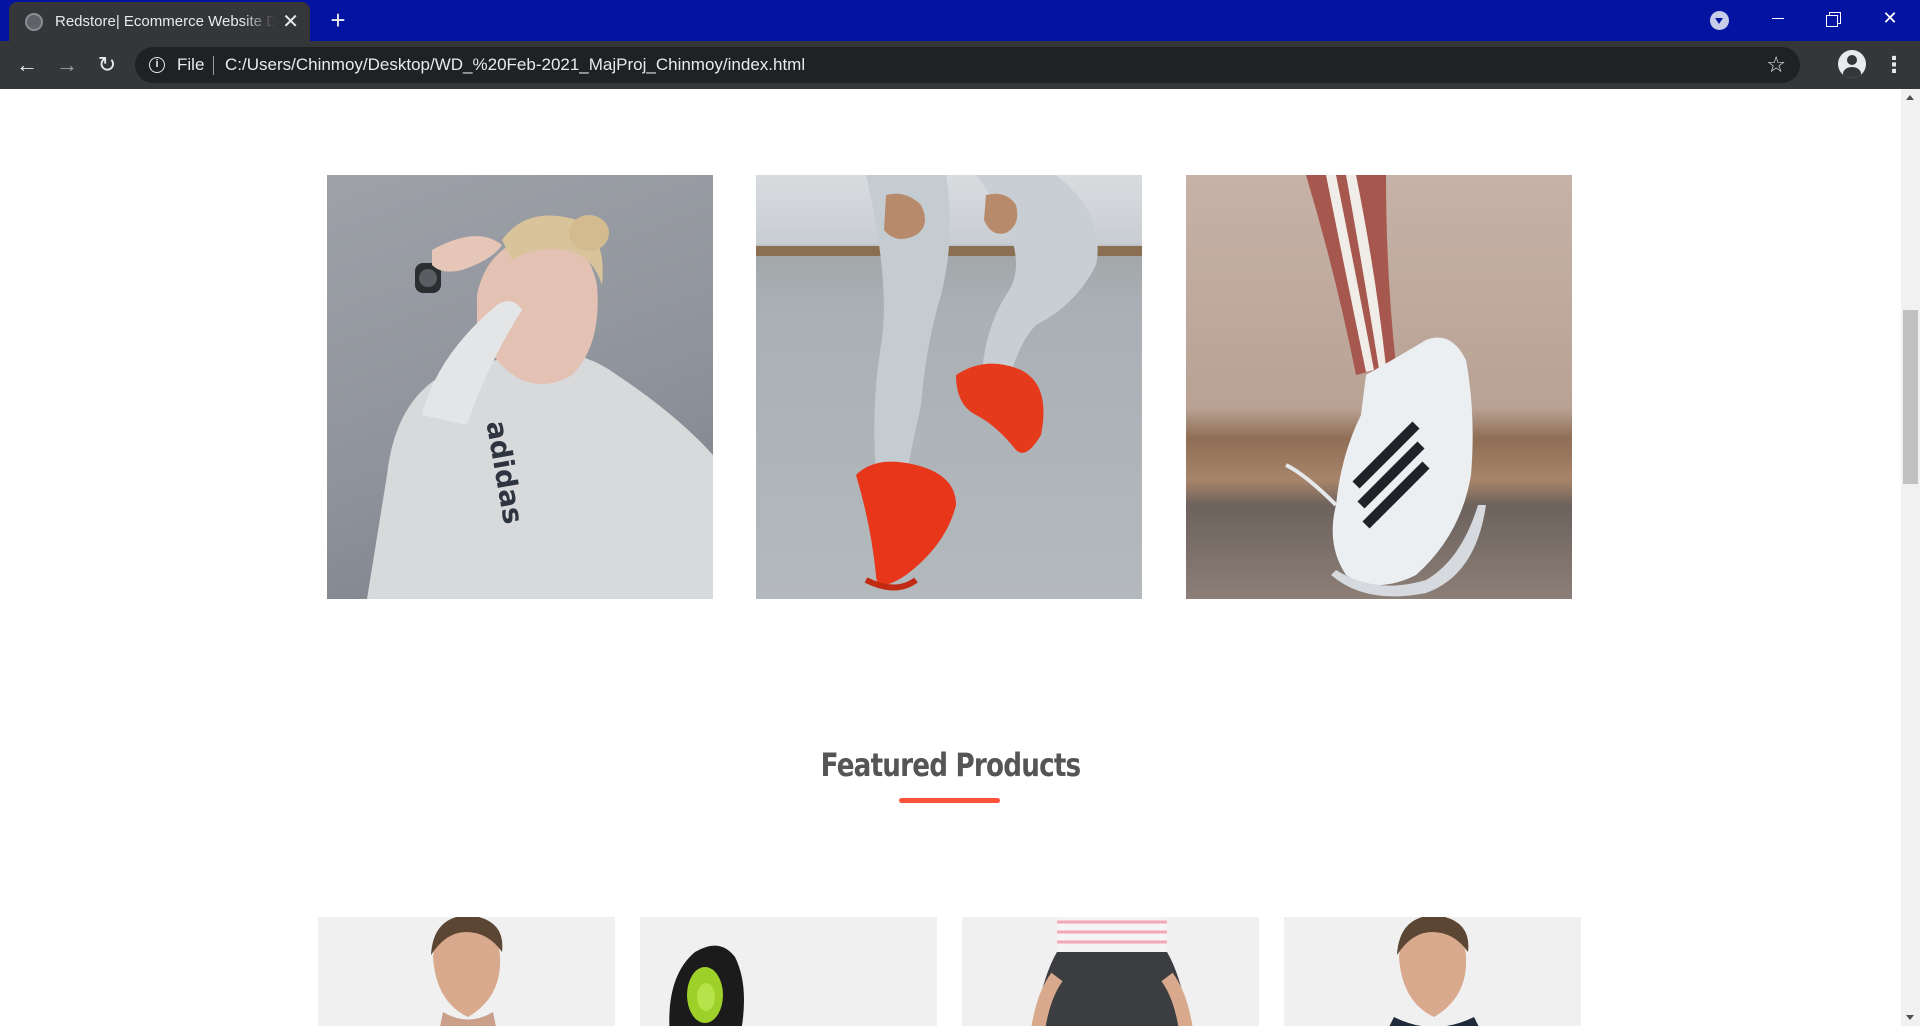  I want to click on tab-title: Redstore| Ecommerce Website Design, so click(165, 21).